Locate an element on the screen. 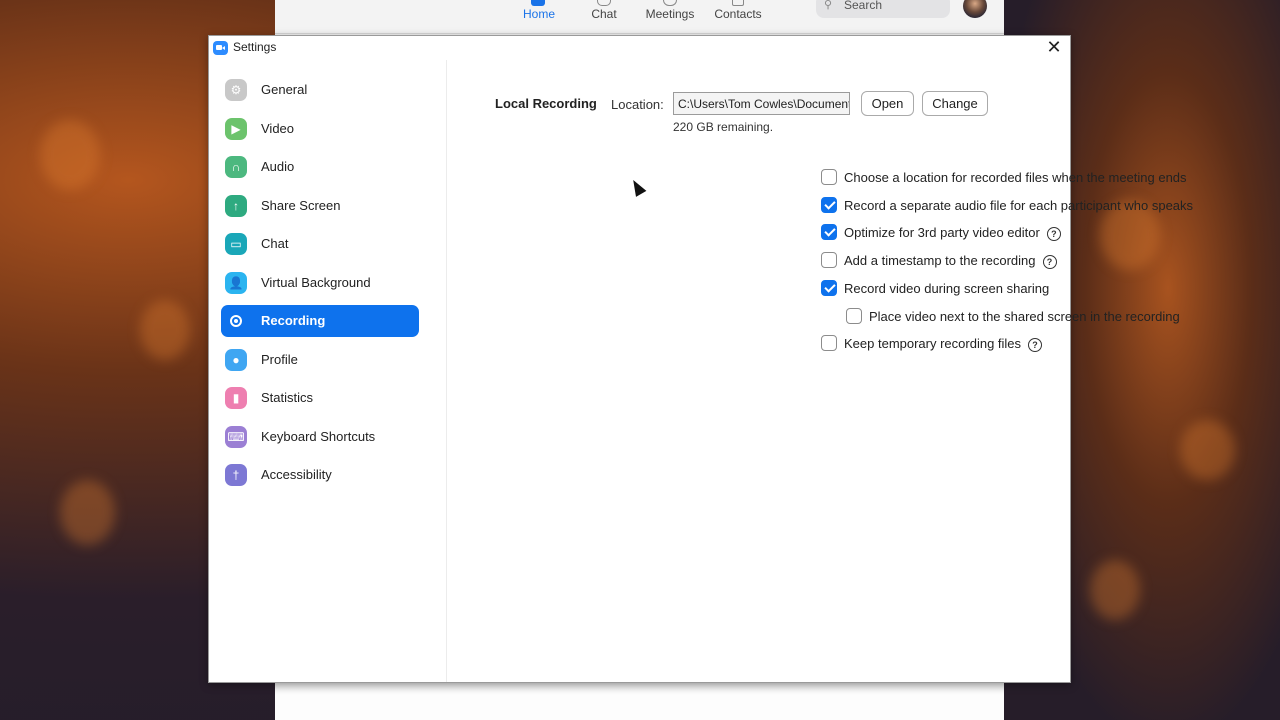  icon-glyph: ▶ is located at coordinates (236, 128).